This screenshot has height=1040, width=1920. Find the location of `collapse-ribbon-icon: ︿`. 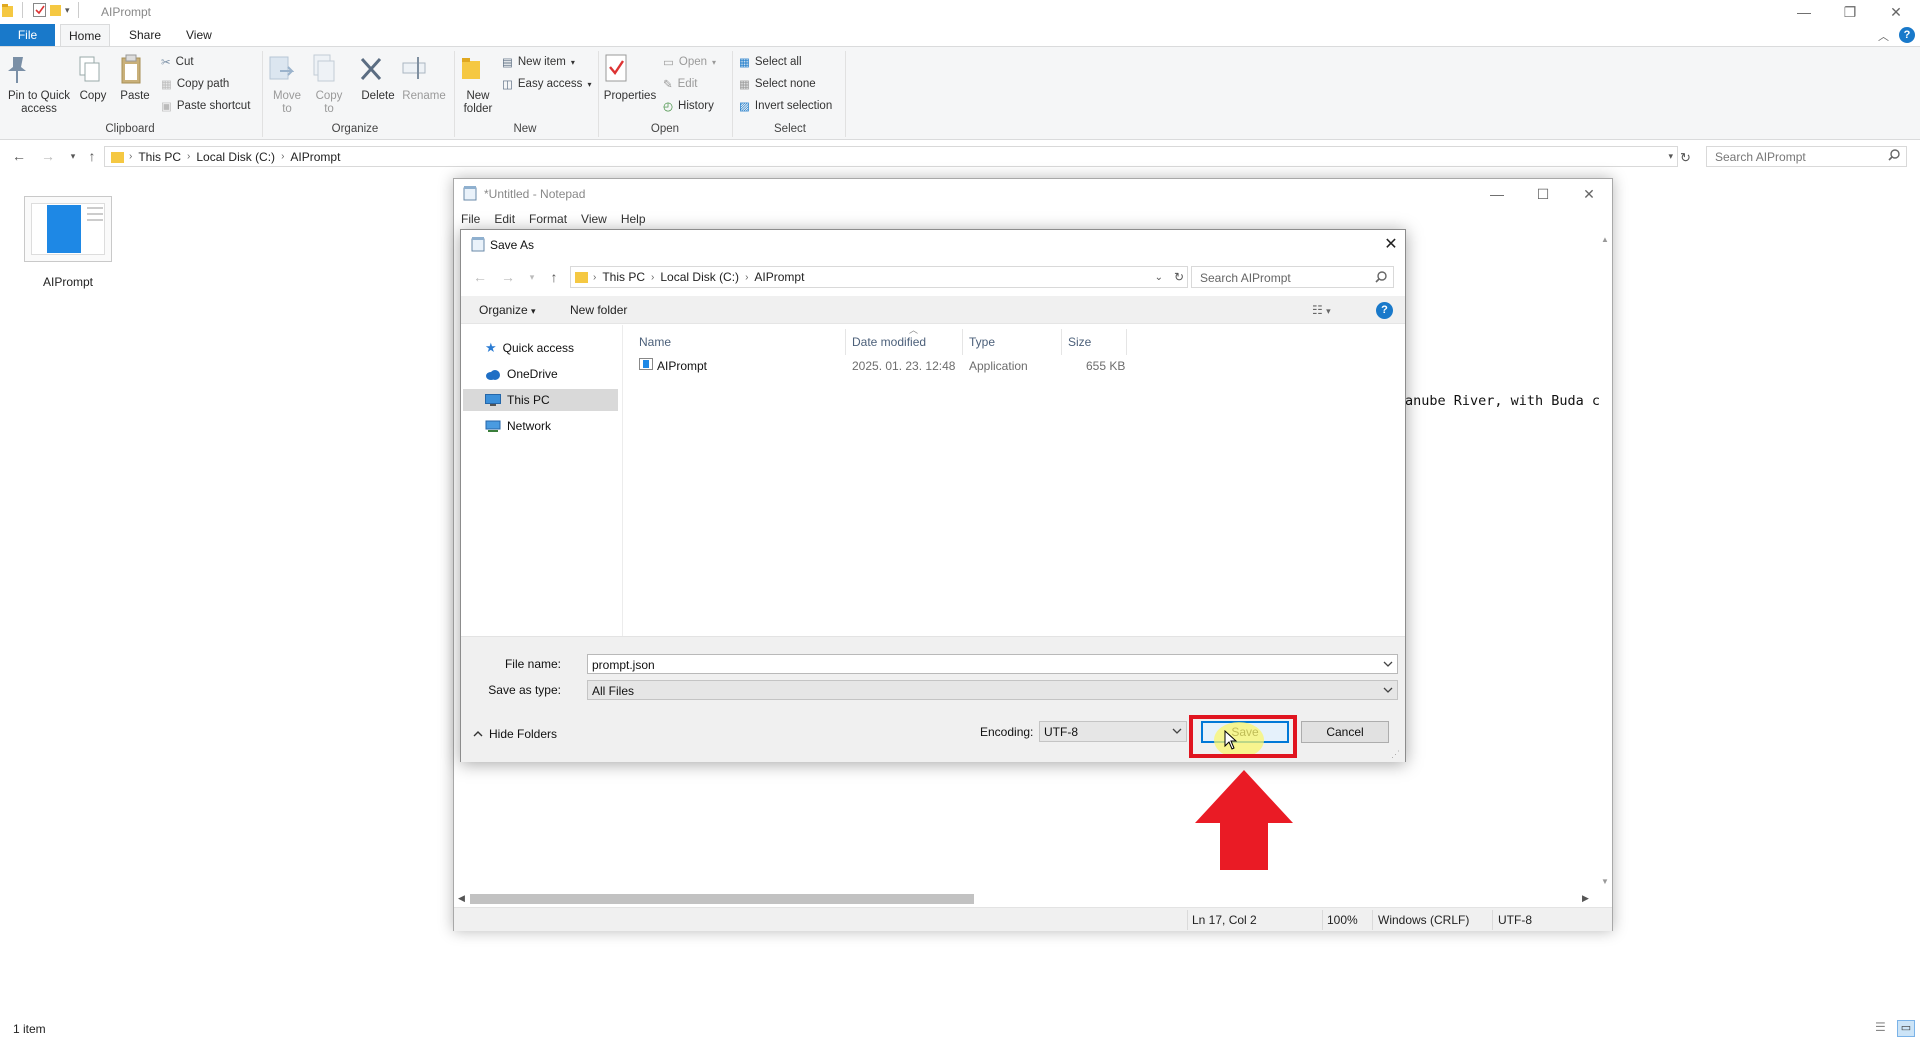

collapse-ribbon-icon: ︿ is located at coordinates (1883, 36).